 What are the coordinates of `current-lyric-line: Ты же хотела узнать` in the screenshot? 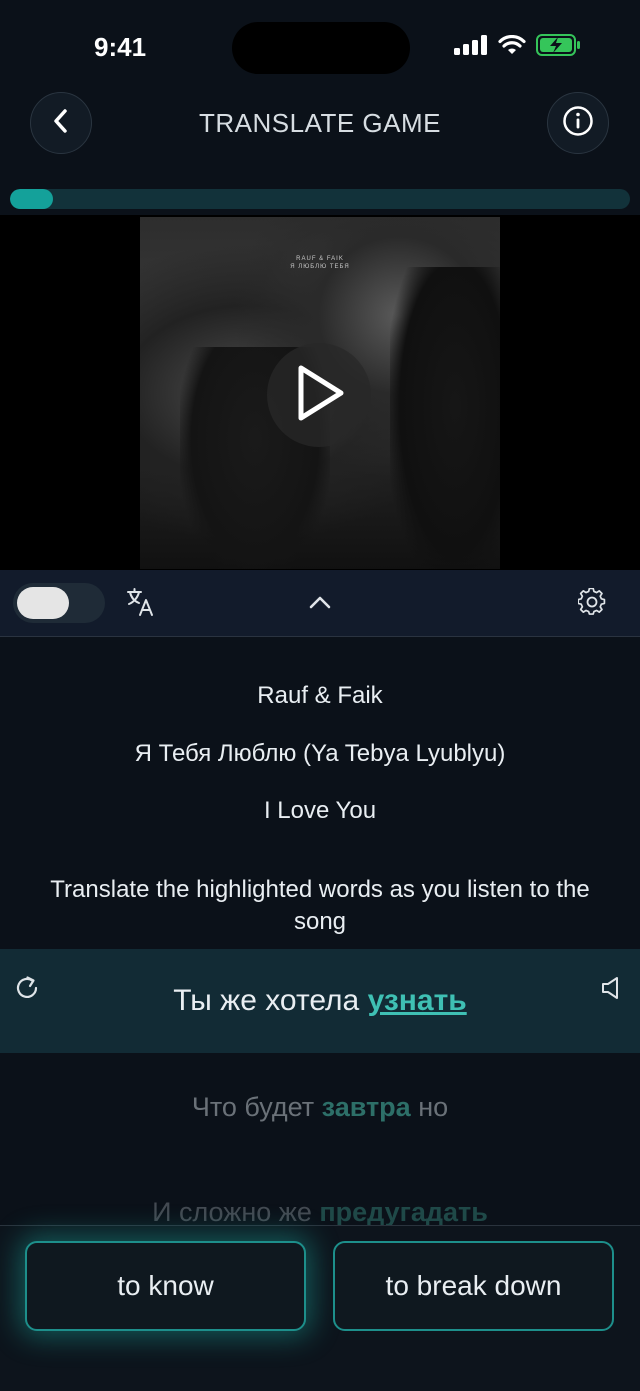 It's located at (320, 1001).